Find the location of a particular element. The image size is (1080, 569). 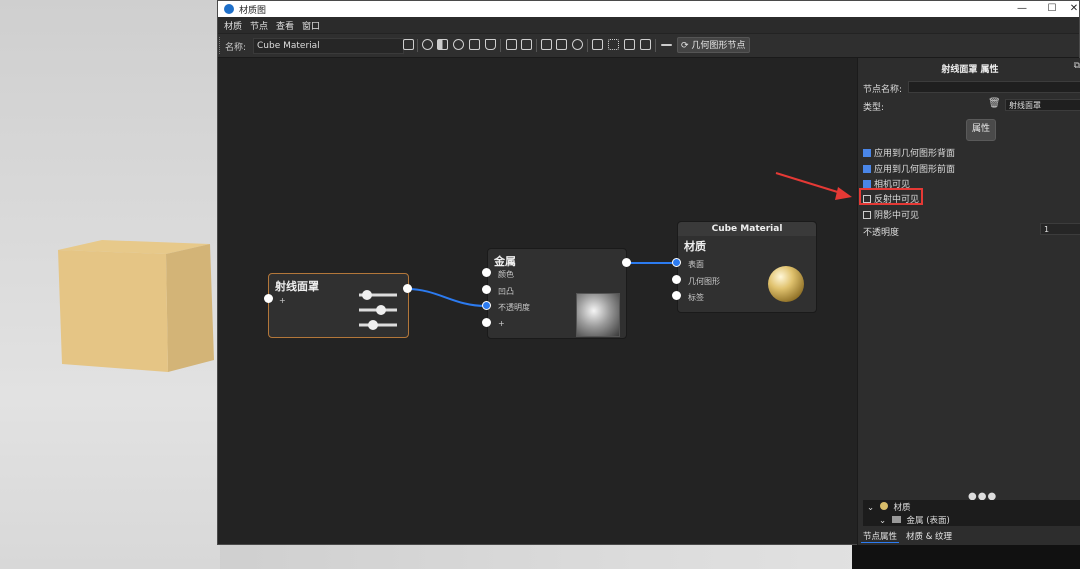

toolbar: 名称: Cube Material ⟳ 几何图形节点 is located at coordinates (648, 46).